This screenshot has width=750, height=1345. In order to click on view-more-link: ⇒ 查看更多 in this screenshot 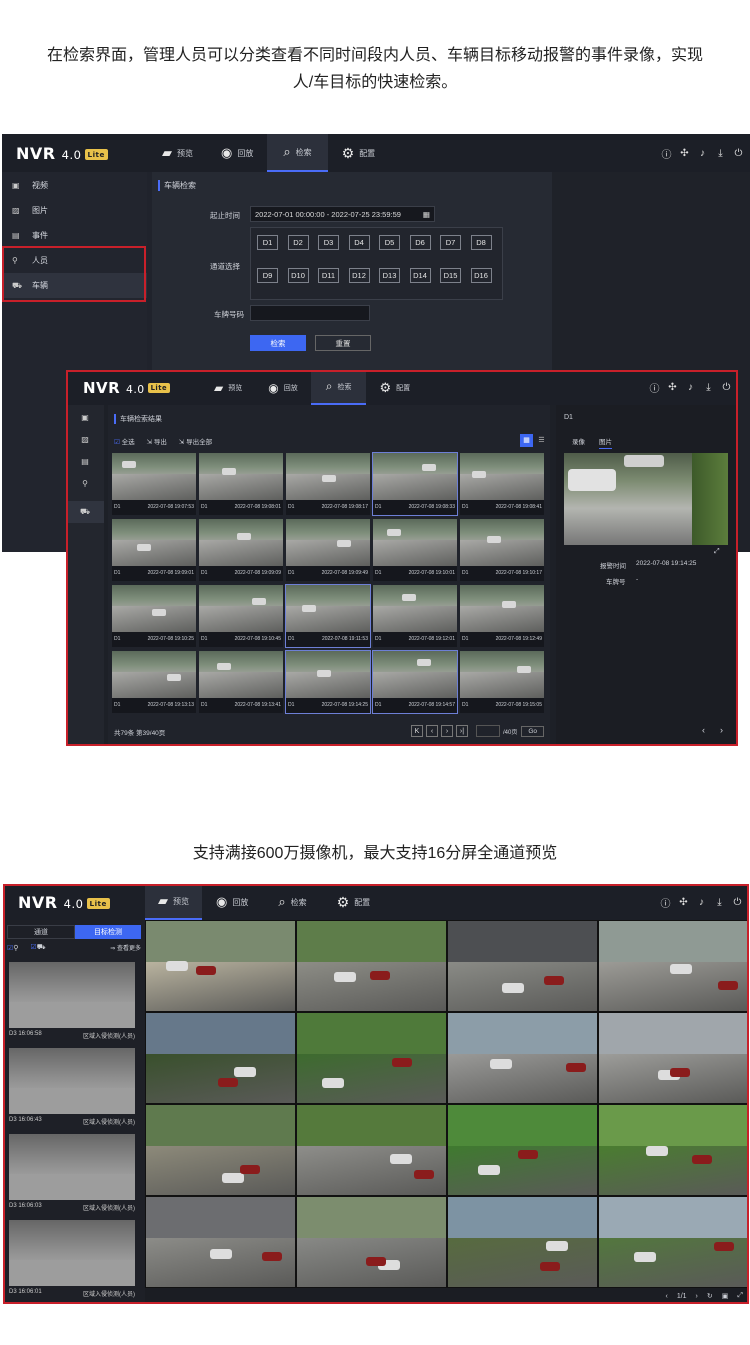, I will do `click(125, 947)`.